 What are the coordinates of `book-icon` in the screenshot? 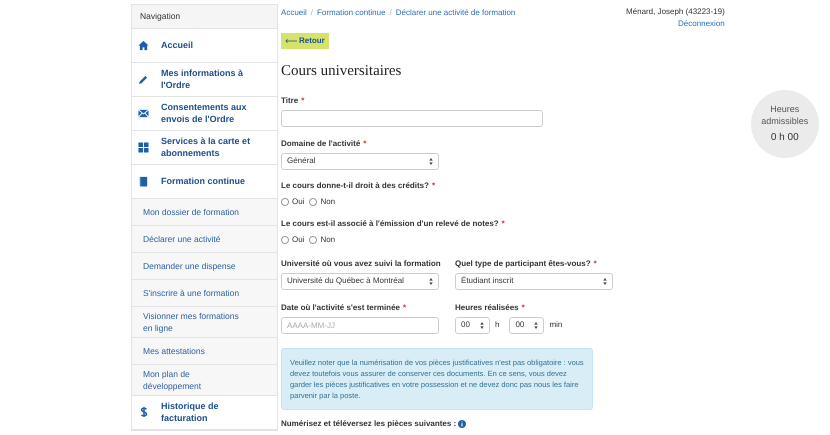 It's located at (143, 181).